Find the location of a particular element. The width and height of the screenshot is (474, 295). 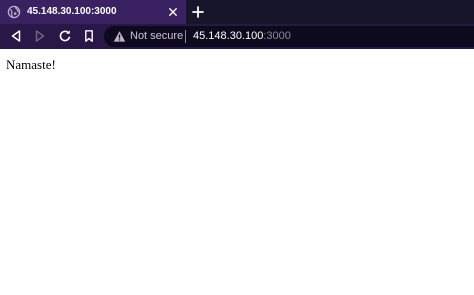

address-bar: Not secure 45.148.30.100:3000 is located at coordinates (289, 36).